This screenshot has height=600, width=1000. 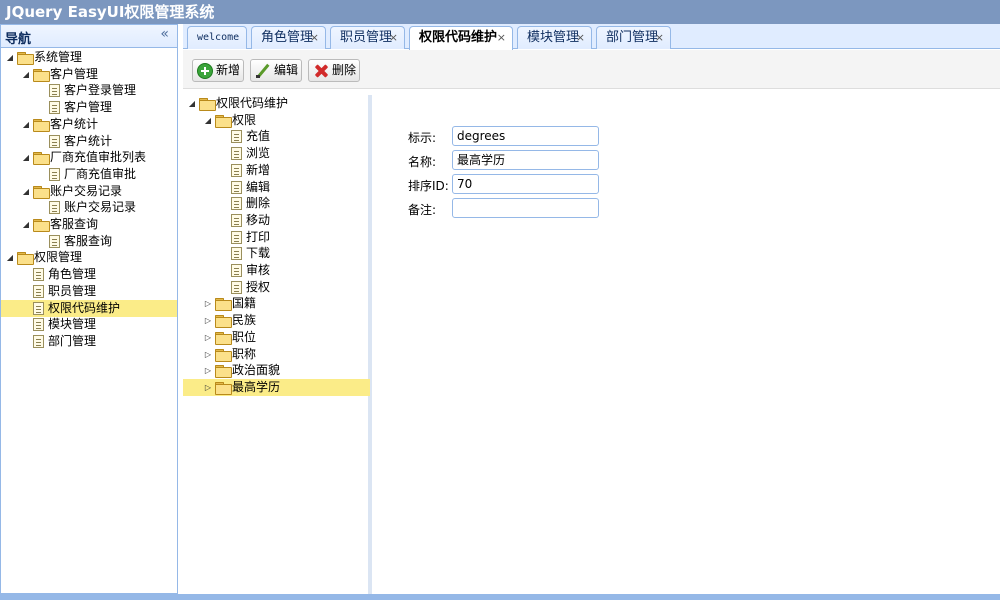 What do you see at coordinates (525, 184) in the screenshot?
I see `sort-input: 70` at bounding box center [525, 184].